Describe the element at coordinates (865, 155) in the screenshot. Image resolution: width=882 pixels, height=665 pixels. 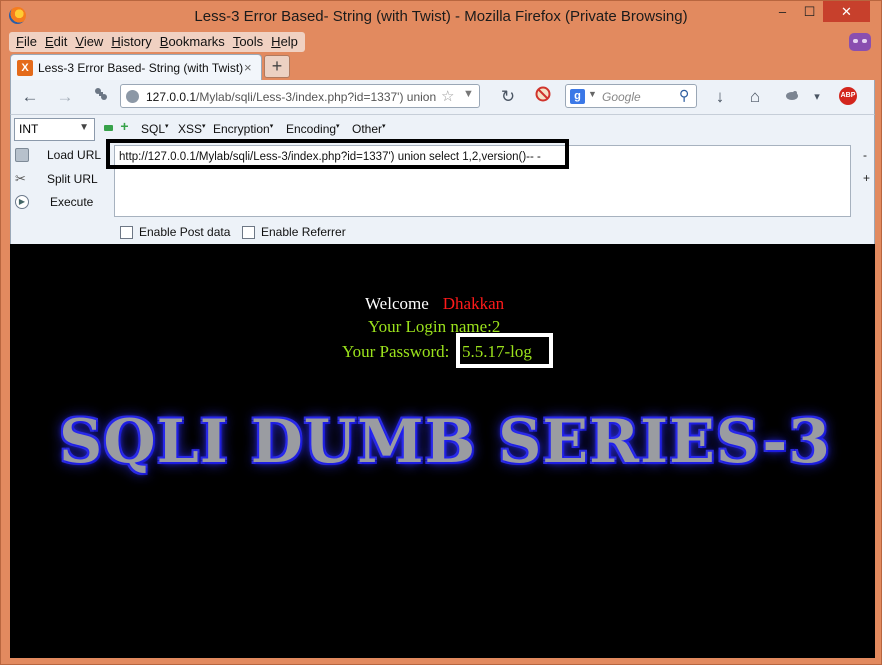
I see `shrink-textarea-button: -` at that location.